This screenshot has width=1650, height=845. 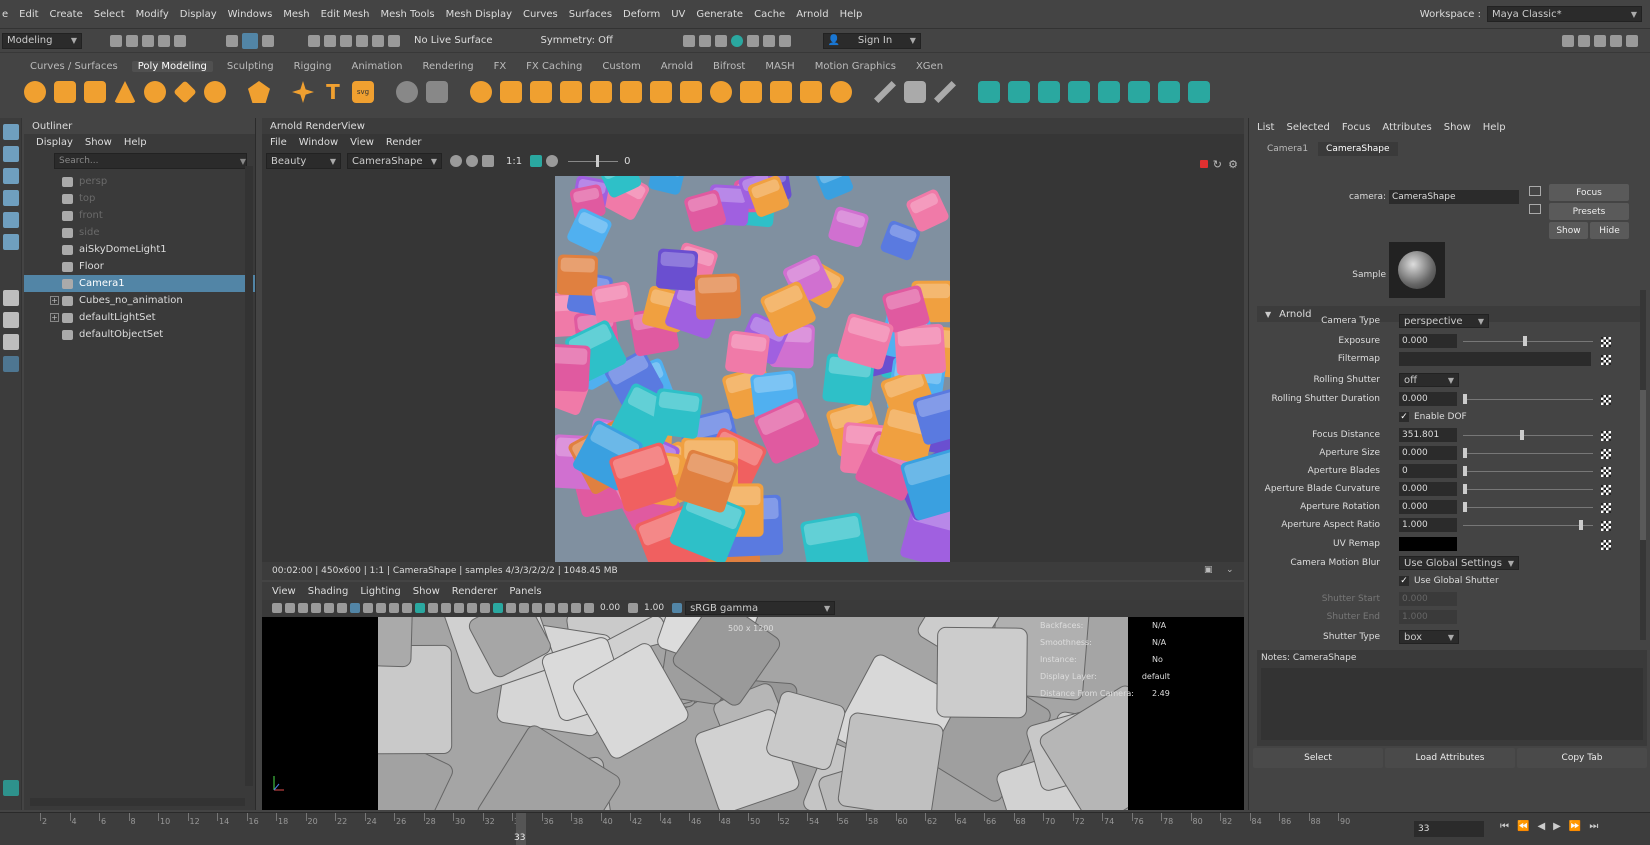 What do you see at coordinates (377, 66) in the screenshot?
I see `shelf-tab-animation: Animation` at bounding box center [377, 66].